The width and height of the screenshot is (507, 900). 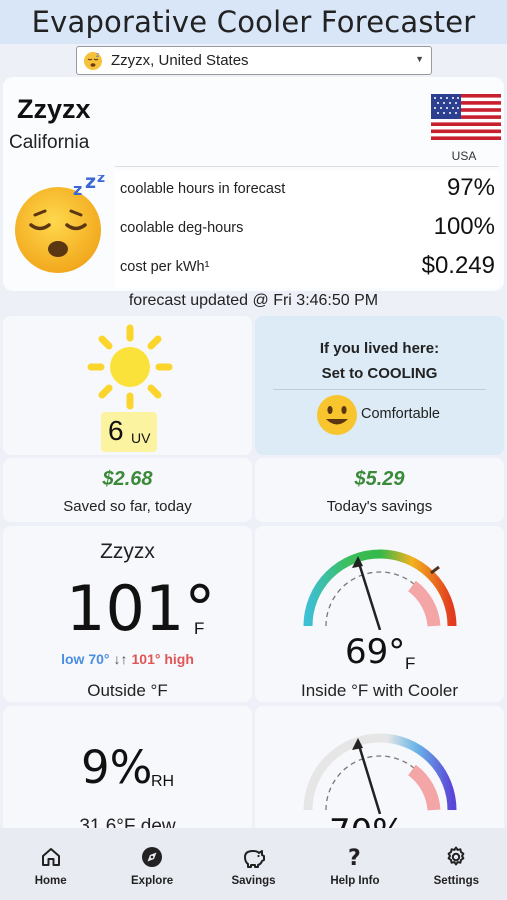 I want to click on inside-temp-card: 69° F Inside °F with Cooler, so click(x=379, y=614).